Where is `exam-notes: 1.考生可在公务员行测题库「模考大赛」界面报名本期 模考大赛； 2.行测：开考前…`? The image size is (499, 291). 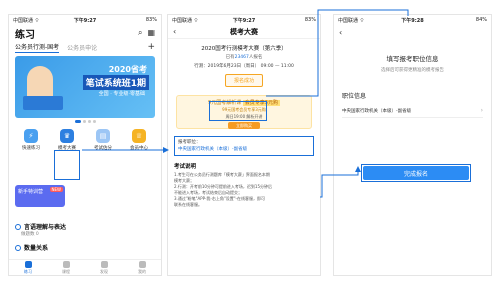
exam-notes: 1.考生可在公务员行测题库「模考大赛」界面报名本期 模考大赛； 2.行测：开考前… is located at coordinates (223, 189).